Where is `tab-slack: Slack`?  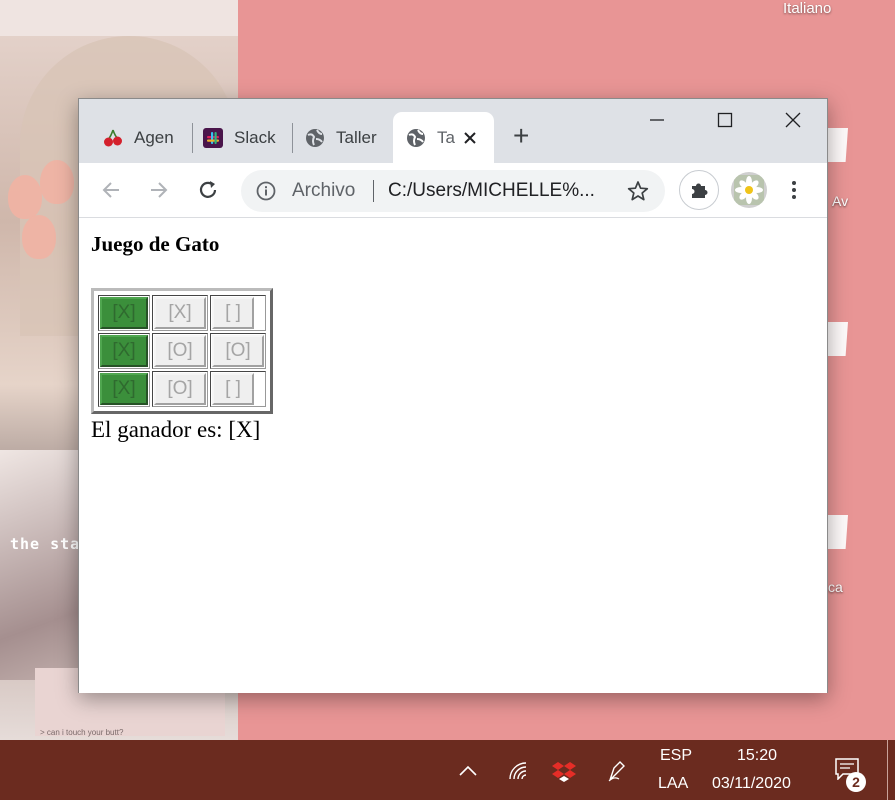
tab-slack: Slack is located at coordinates (247, 137).